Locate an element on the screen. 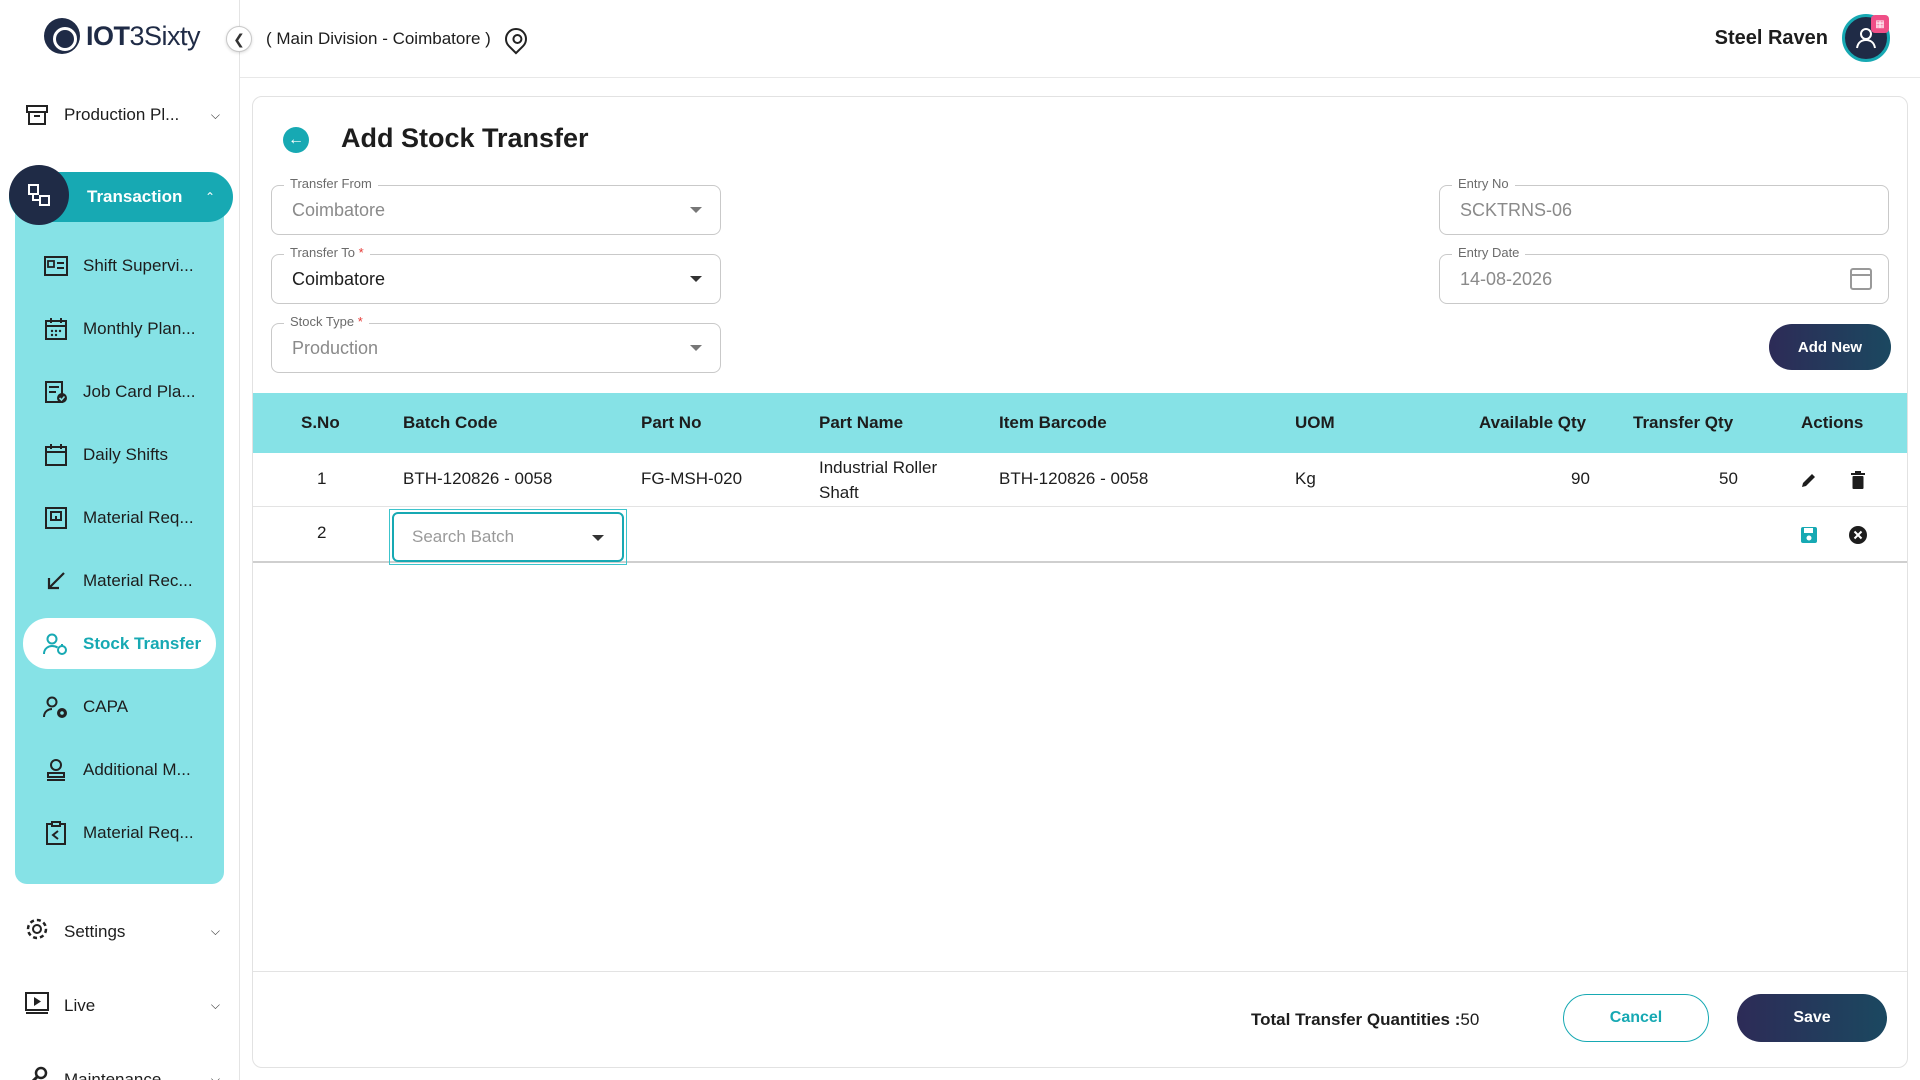  avatar: ▦ is located at coordinates (1866, 38).